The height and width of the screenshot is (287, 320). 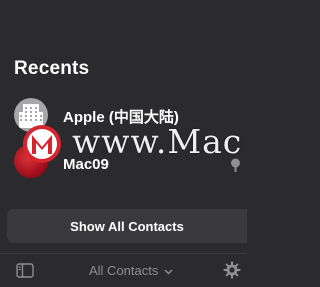 I want to click on red-sphere-avatar, so click(x=31, y=161).